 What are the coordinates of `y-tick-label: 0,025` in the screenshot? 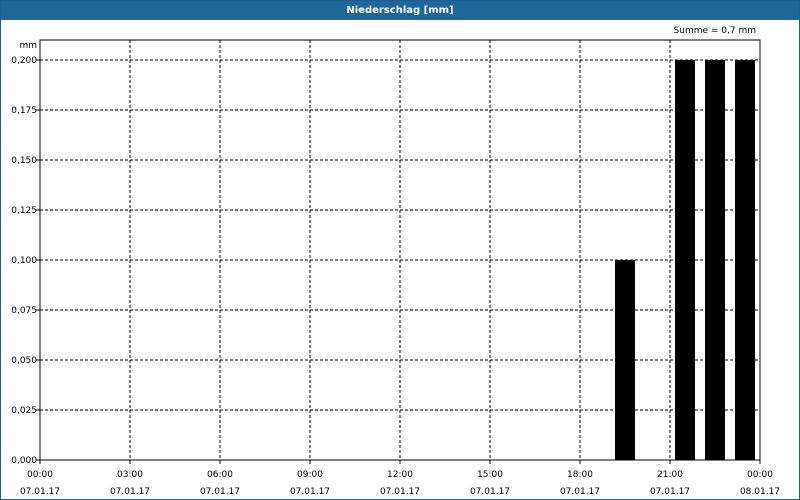 It's located at (24, 411).